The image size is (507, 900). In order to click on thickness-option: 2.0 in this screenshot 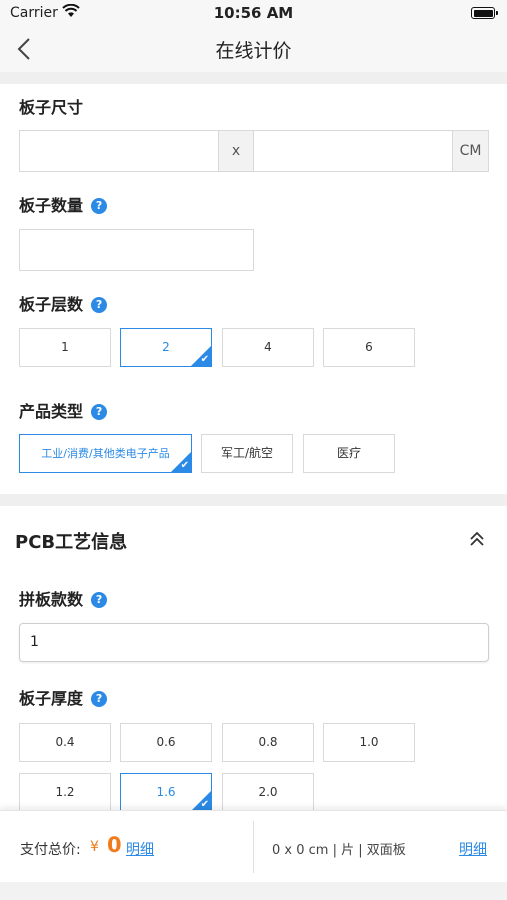, I will do `click(268, 792)`.